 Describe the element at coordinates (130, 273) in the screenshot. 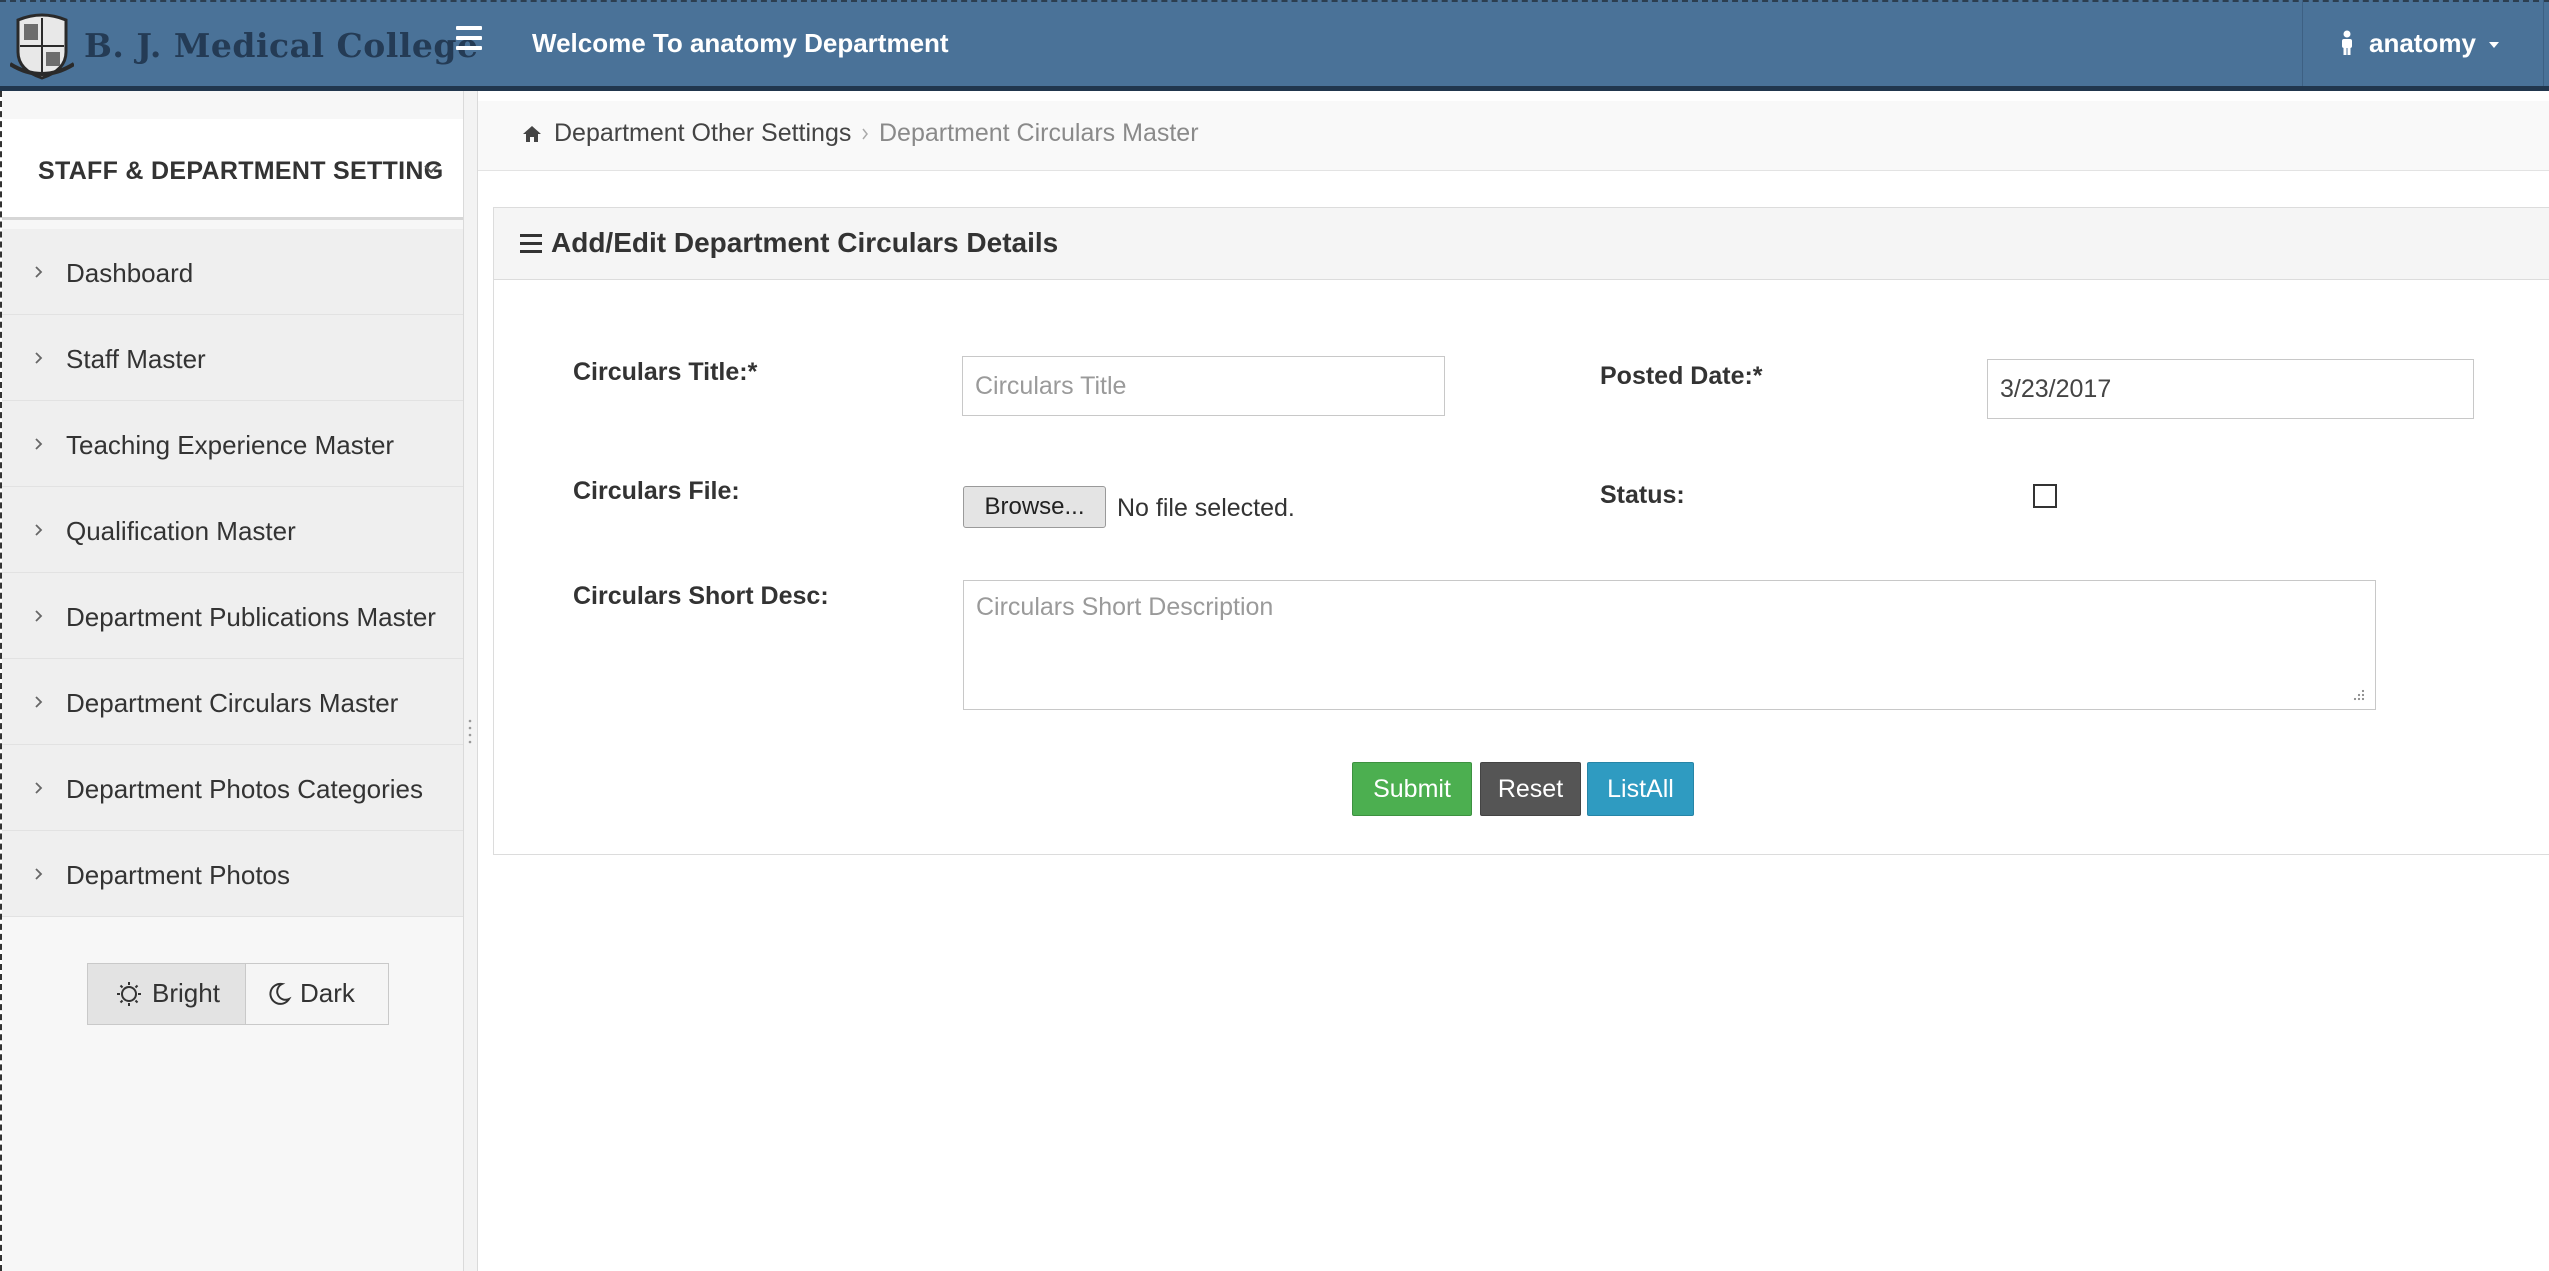

I see `sidebar-item-label: Dashboard` at that location.